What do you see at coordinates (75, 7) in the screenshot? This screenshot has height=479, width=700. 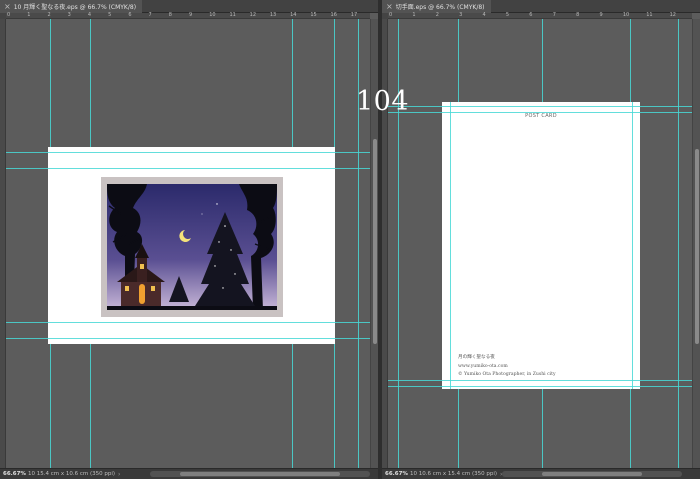 I see `tab-title: 10 月輝く聖なる夜.eps @ 66.7% (CMYK/8)` at bounding box center [75, 7].